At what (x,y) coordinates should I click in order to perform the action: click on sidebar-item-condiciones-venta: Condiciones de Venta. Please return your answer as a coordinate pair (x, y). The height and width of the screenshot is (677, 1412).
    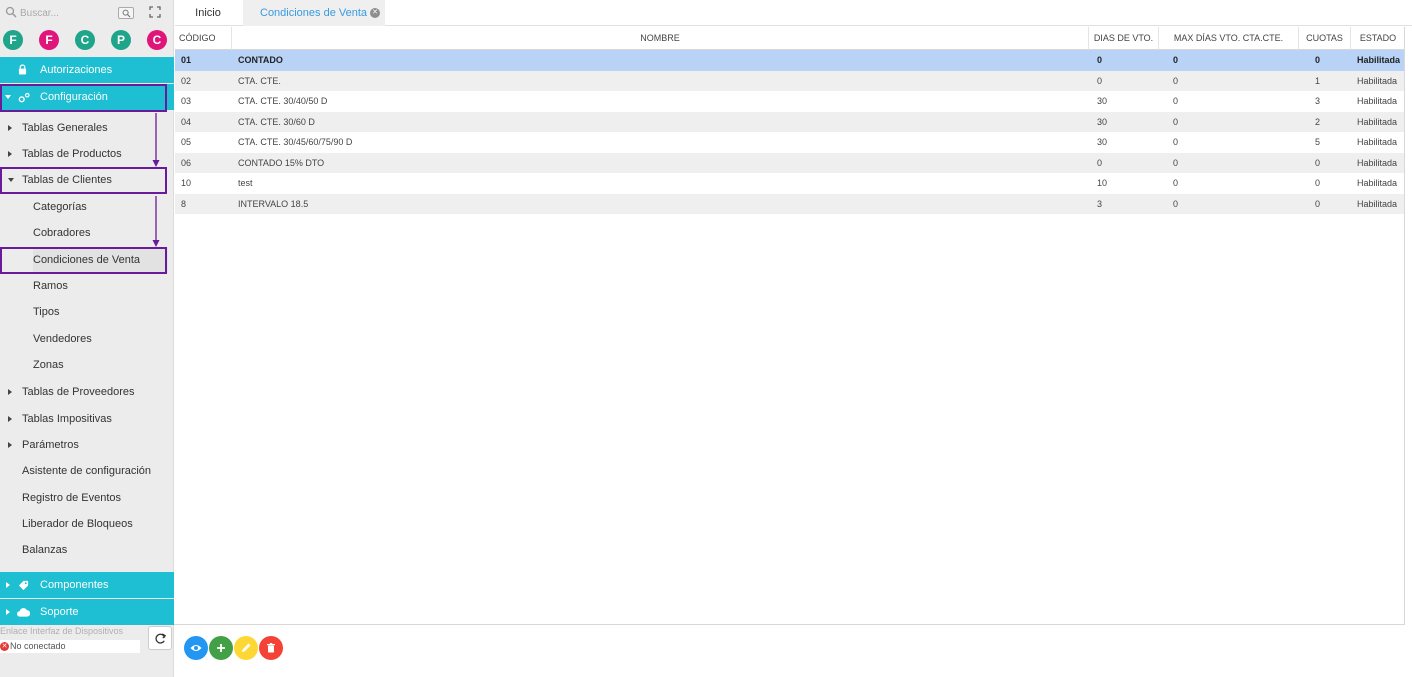
    Looking at the image, I should click on (100, 260).